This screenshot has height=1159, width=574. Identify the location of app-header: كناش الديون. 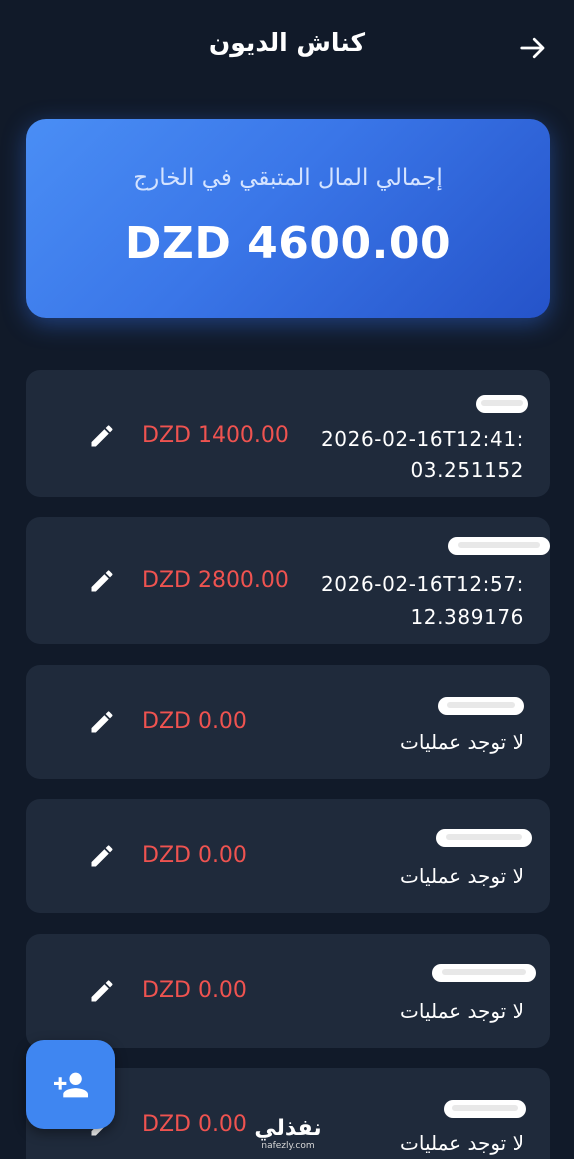
(287, 46).